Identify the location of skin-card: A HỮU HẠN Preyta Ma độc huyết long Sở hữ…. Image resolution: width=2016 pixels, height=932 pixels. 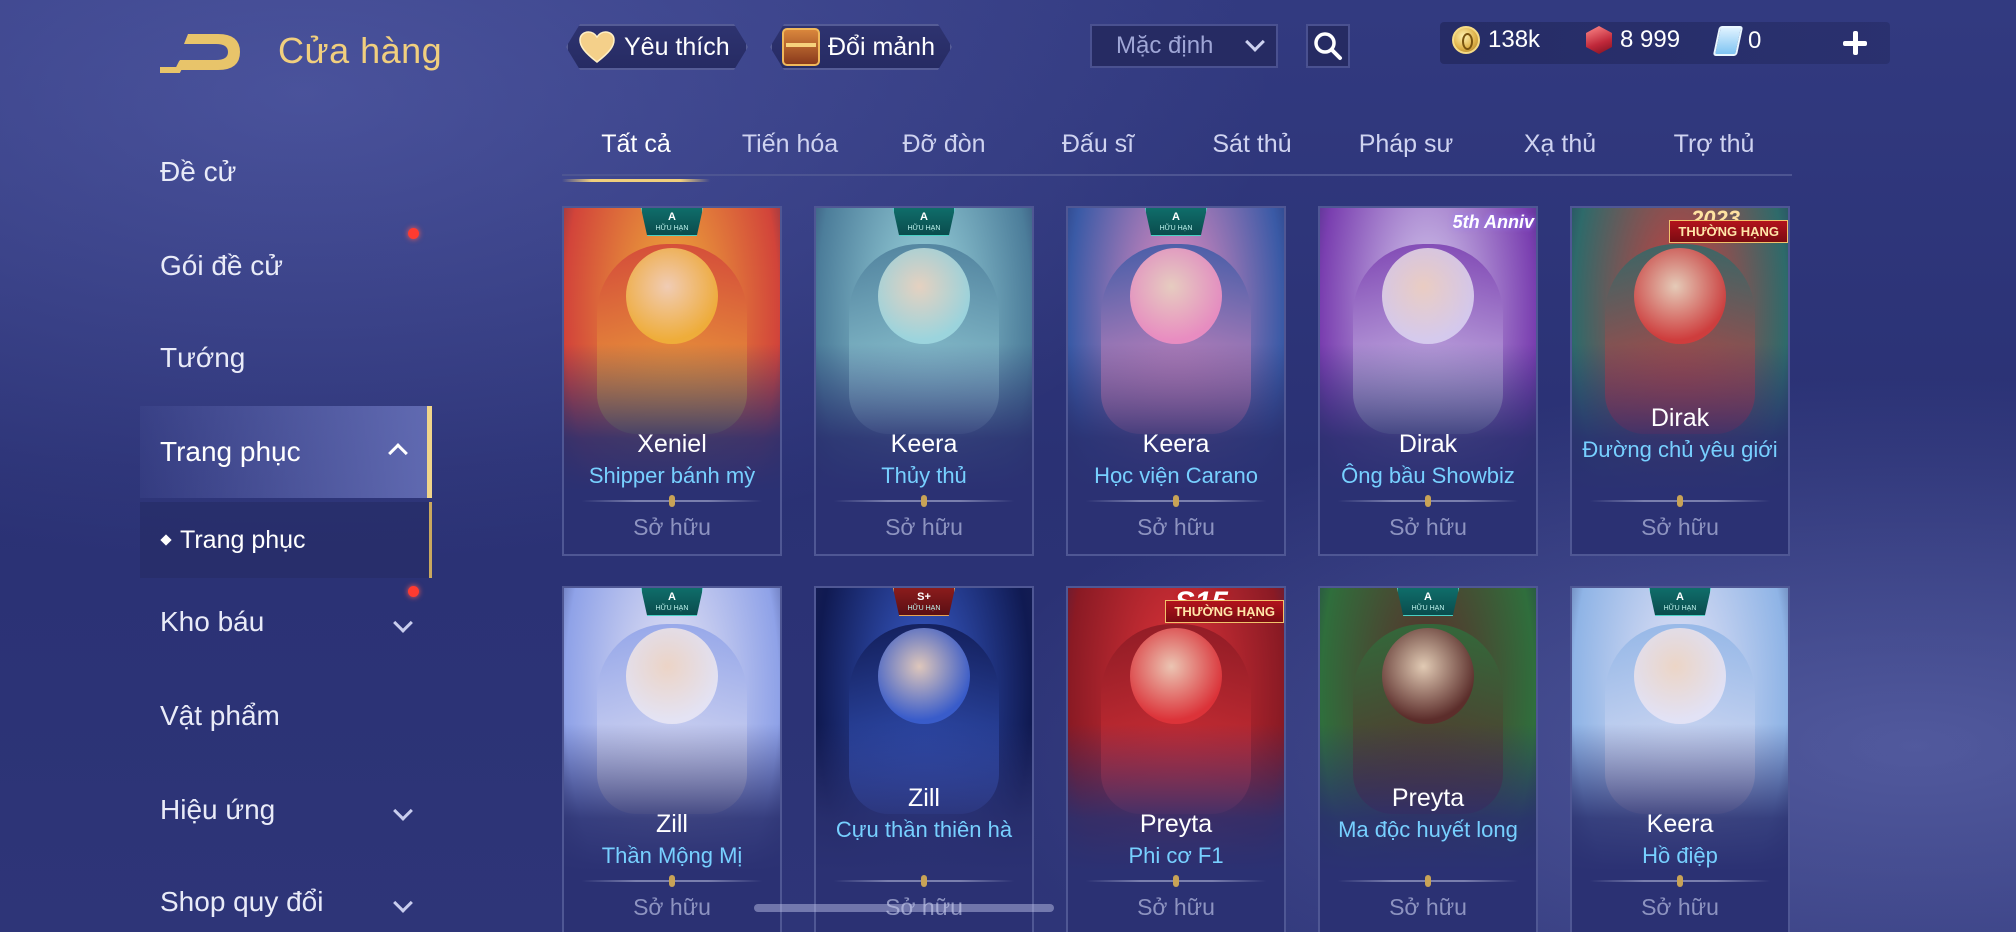
(1428, 759).